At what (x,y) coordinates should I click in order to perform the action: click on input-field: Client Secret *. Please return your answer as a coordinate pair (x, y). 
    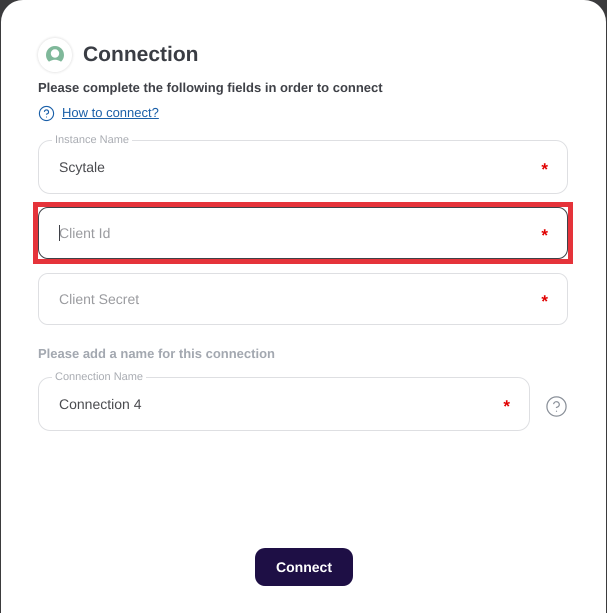
    Looking at the image, I should click on (303, 299).